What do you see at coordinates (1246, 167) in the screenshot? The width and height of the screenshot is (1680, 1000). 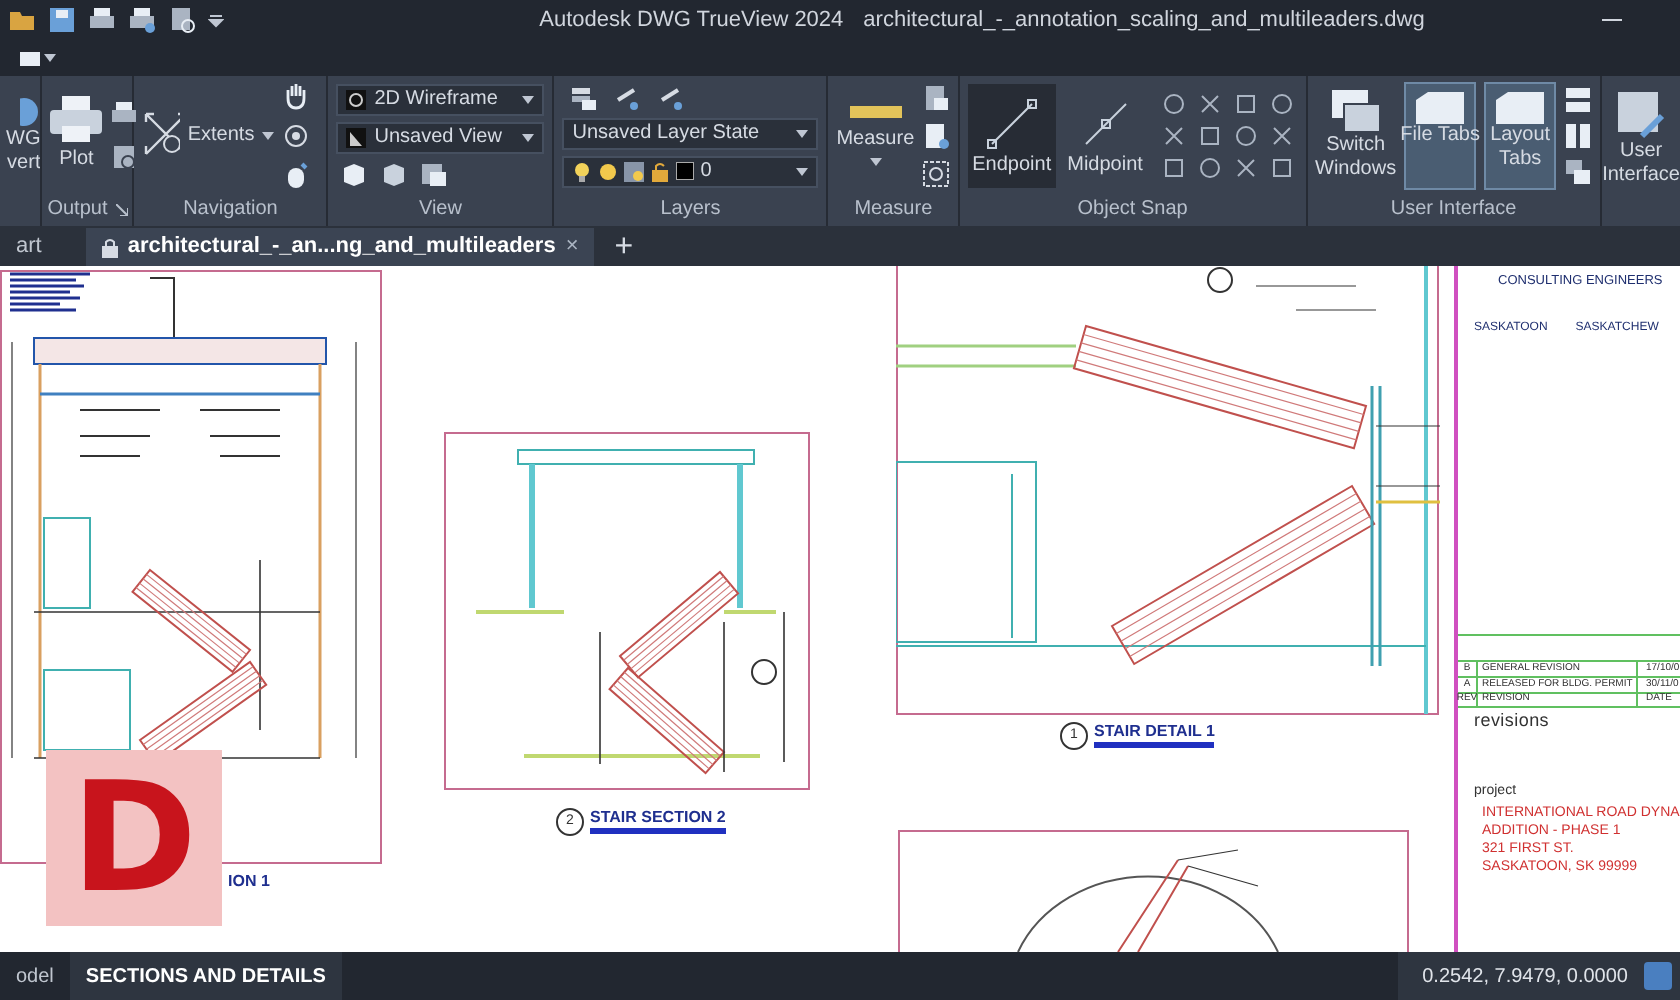 I see `snap-extension-icon` at bounding box center [1246, 167].